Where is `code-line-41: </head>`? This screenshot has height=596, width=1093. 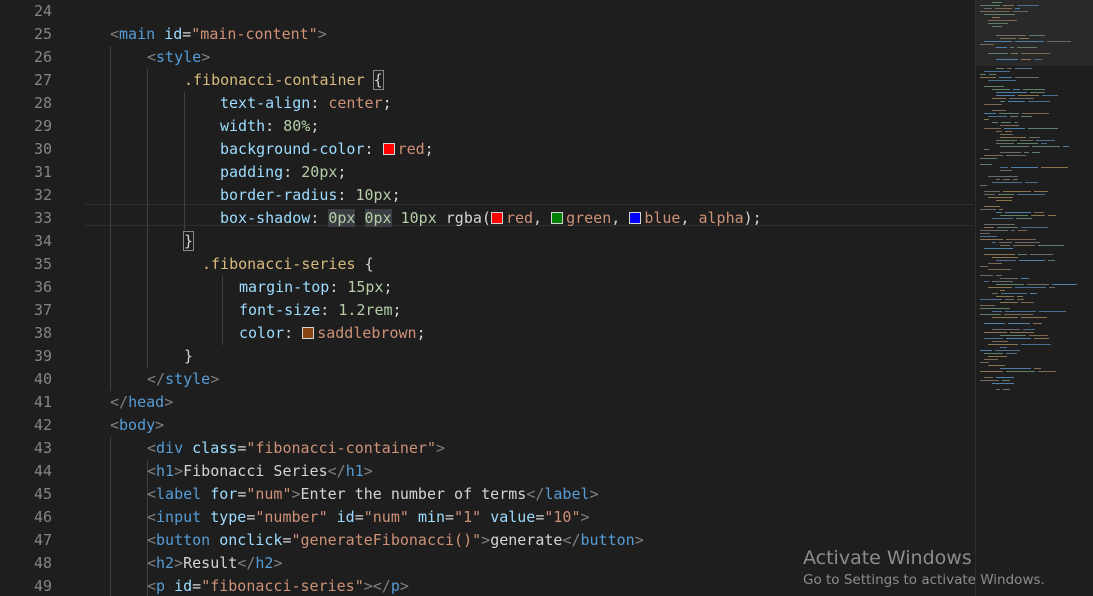
code-line-41: </head> is located at coordinates (142, 402).